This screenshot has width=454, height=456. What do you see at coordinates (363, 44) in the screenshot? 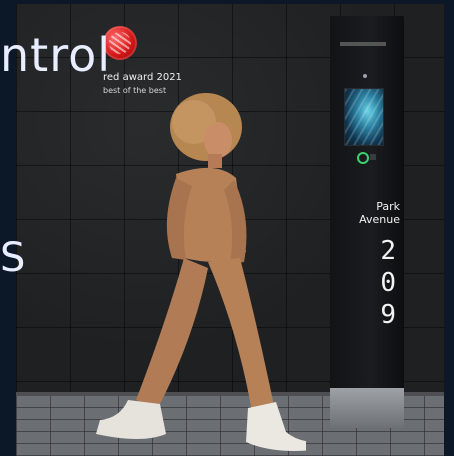
I see `kiosk-top-bar` at bounding box center [363, 44].